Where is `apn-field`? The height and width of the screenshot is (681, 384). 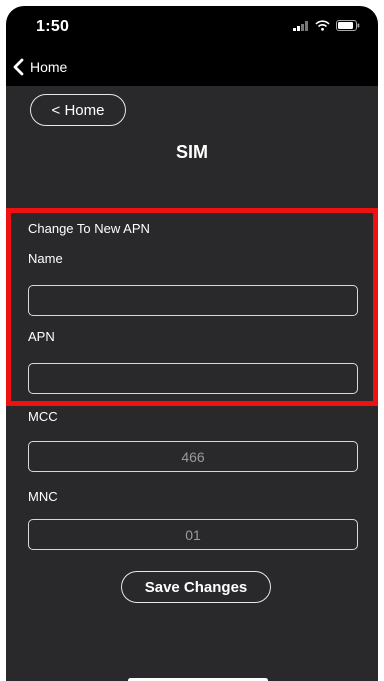 apn-field is located at coordinates (193, 378).